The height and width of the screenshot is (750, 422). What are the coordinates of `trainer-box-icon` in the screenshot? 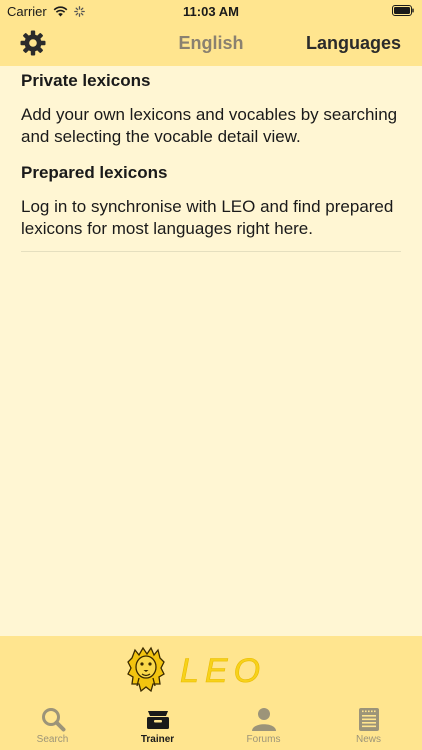 It's located at (157, 720).